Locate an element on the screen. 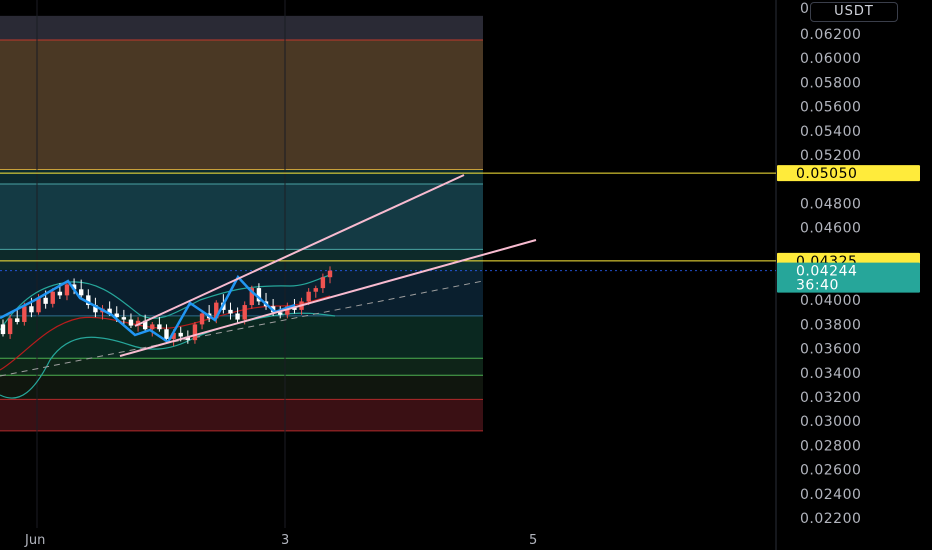 The image size is (932, 550). y-tick-label: 0.02200 is located at coordinates (830, 519).